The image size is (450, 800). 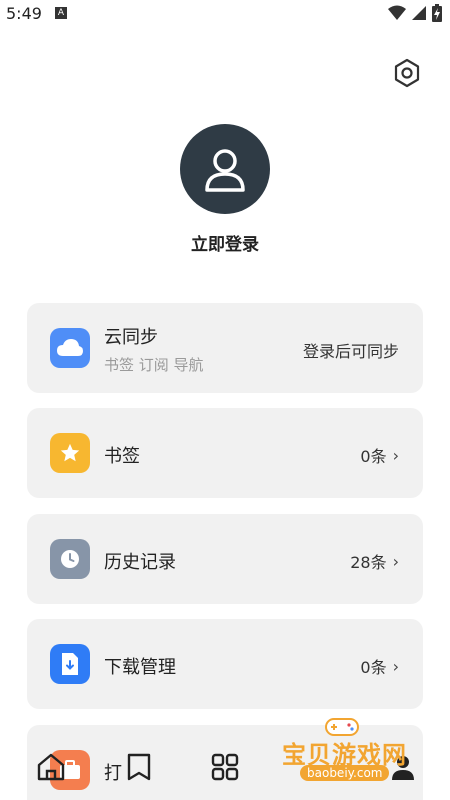 What do you see at coordinates (373, 456) in the screenshot?
I see `bookmarks-count-text: 0条` at bounding box center [373, 456].